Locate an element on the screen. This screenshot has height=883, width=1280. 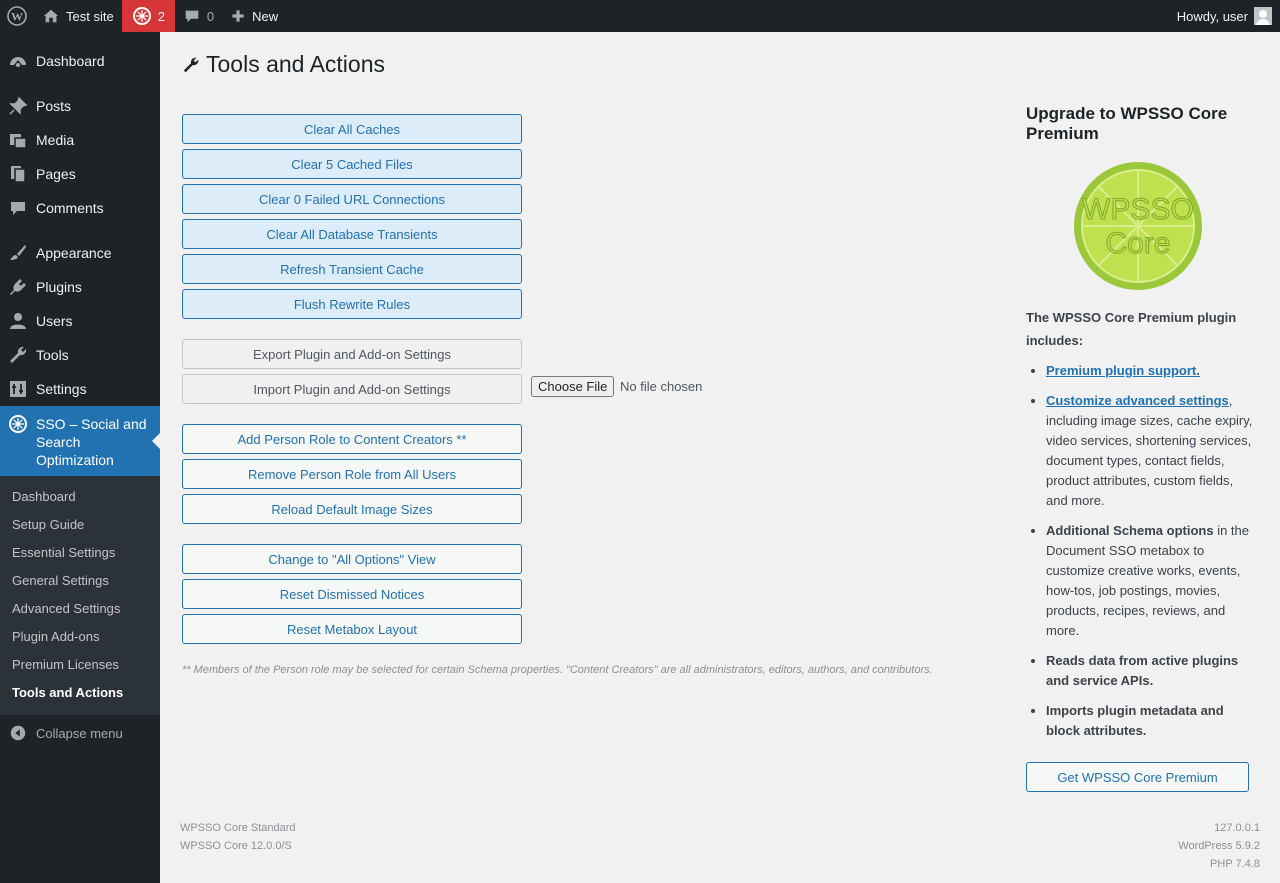
wpsso-core-logo: WPSSO Core is located at coordinates (1138, 226).